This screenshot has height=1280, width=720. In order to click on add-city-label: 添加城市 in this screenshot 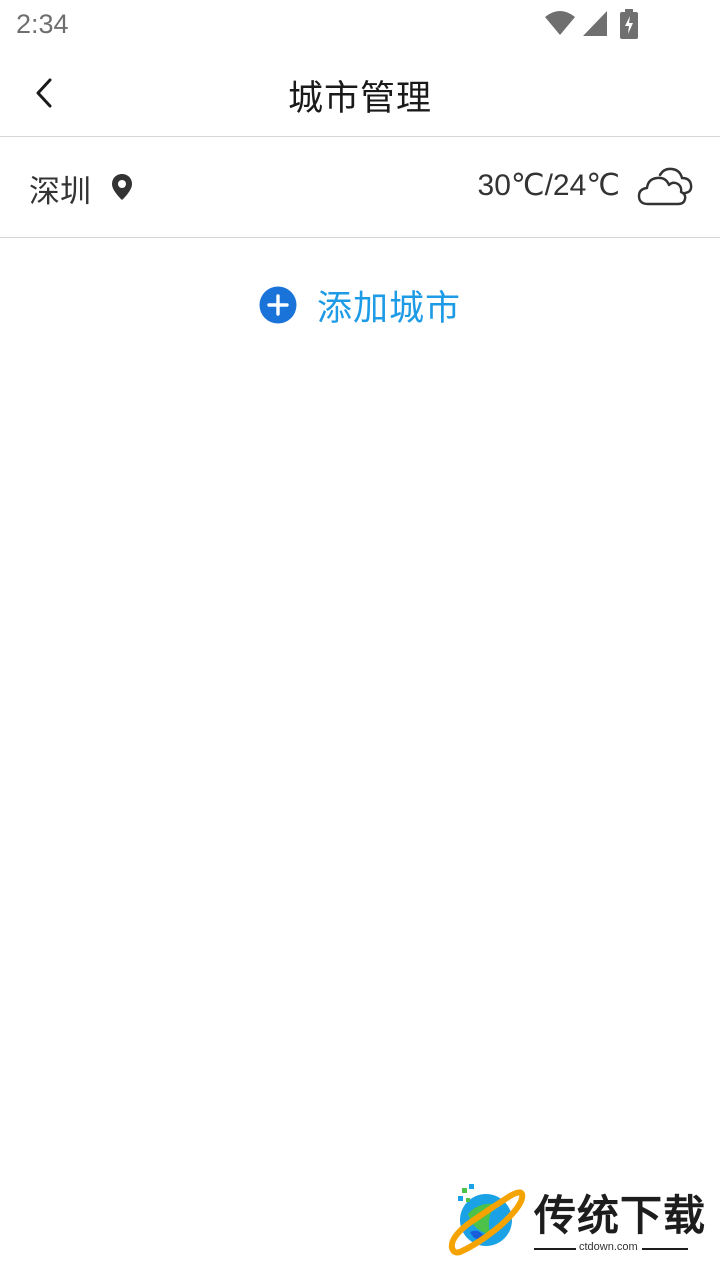, I will do `click(388, 308)`.